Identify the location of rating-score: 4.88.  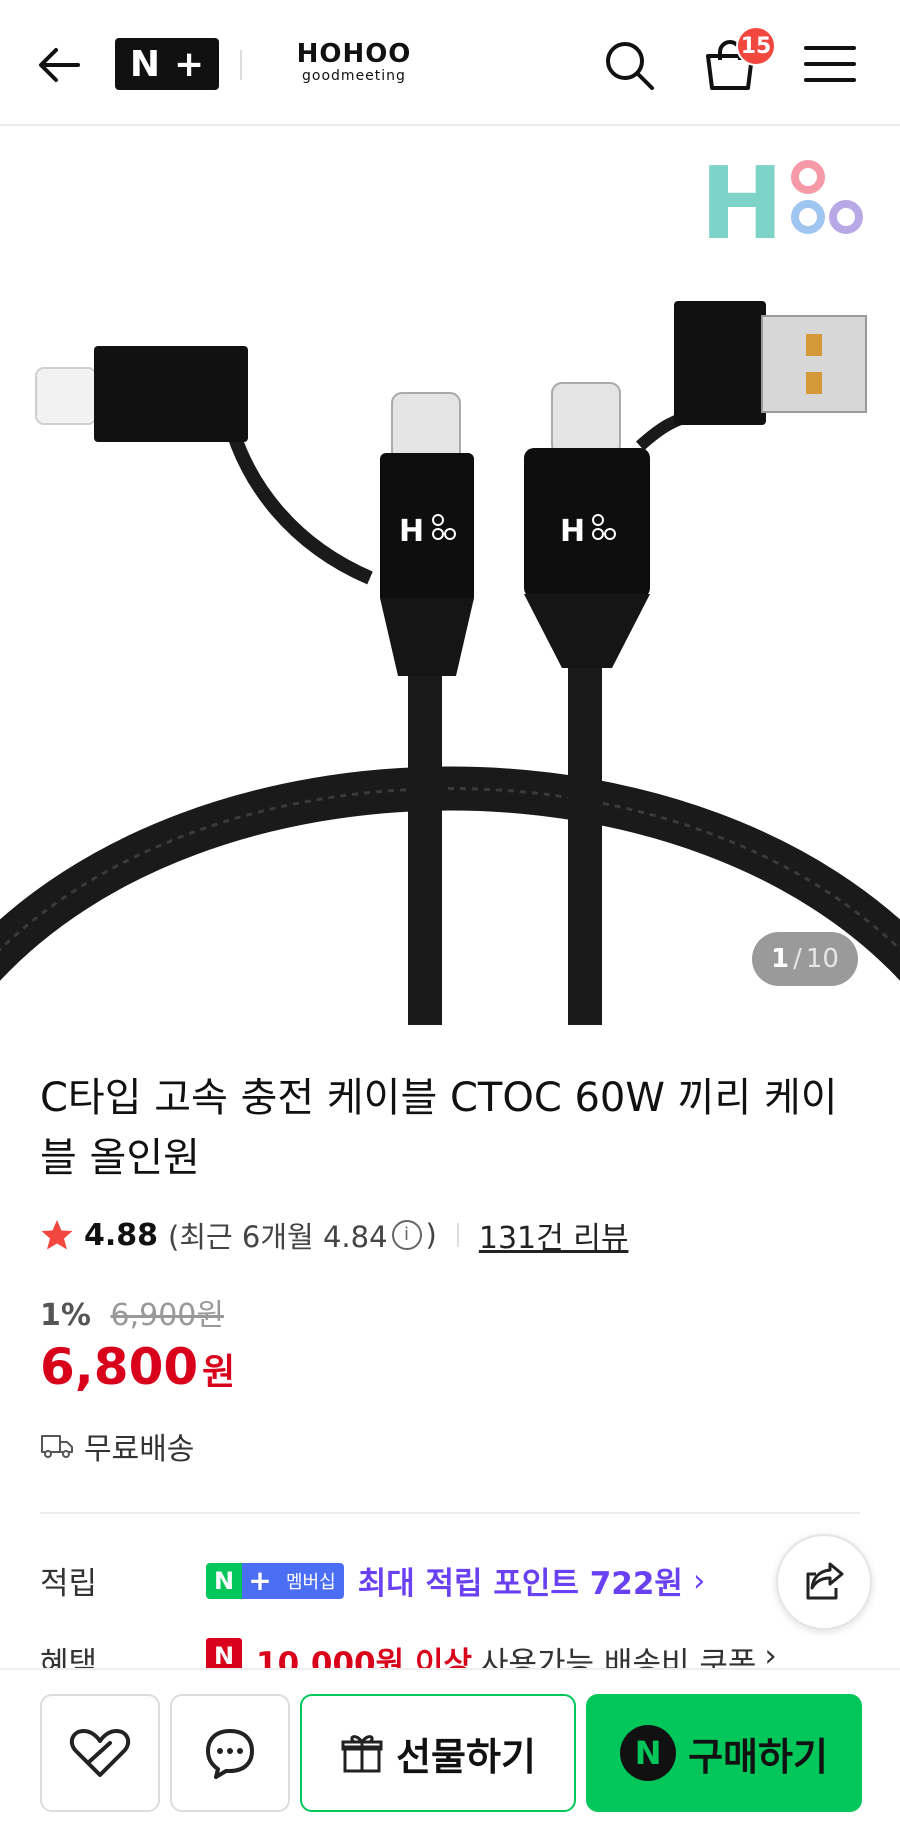
(121, 1235).